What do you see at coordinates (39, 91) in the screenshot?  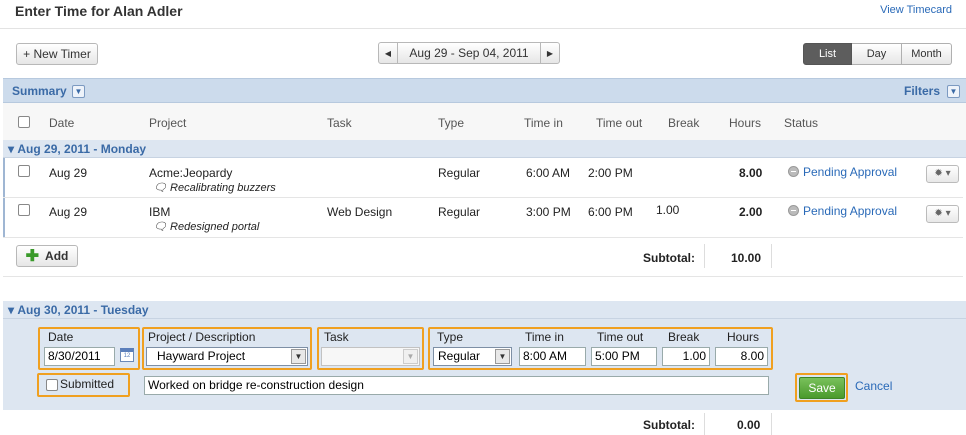 I see `summary-label: Summary` at bounding box center [39, 91].